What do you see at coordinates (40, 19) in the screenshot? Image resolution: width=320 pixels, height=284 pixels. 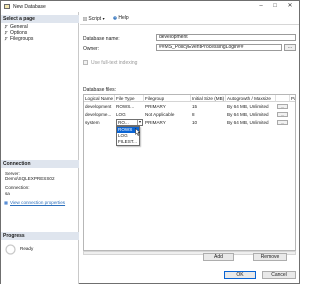 I see `select-page-header: Select a page` at bounding box center [40, 19].